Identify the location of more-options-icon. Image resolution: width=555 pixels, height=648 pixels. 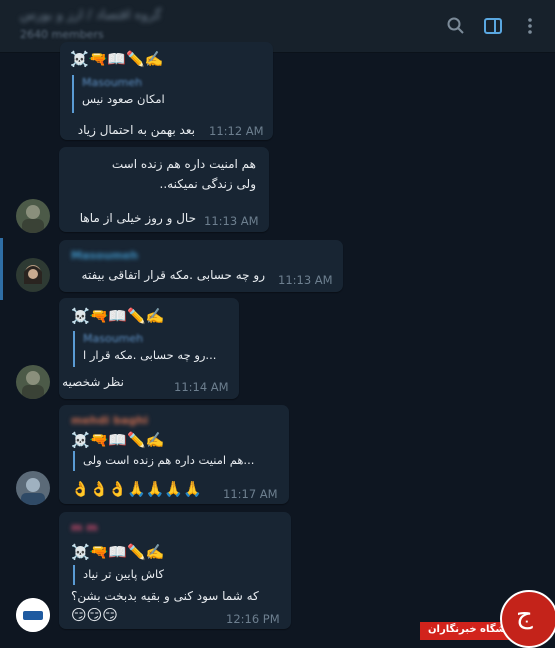
(530, 26).